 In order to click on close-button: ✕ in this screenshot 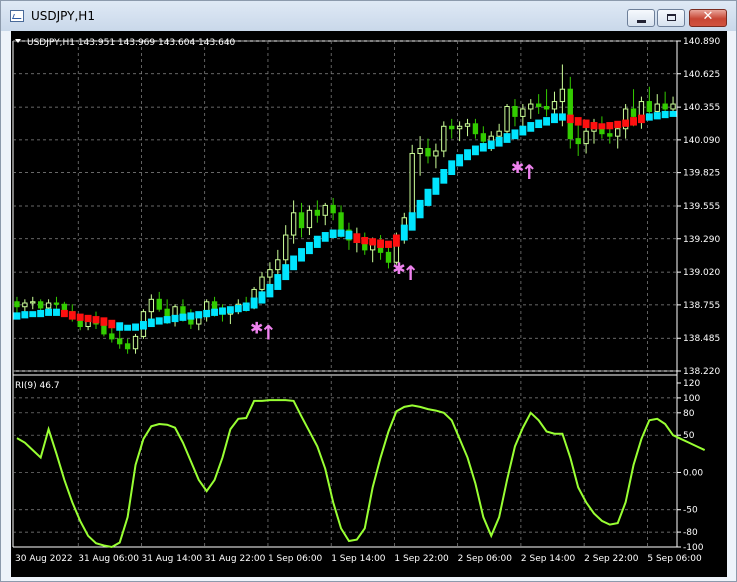, I will do `click(708, 18)`.